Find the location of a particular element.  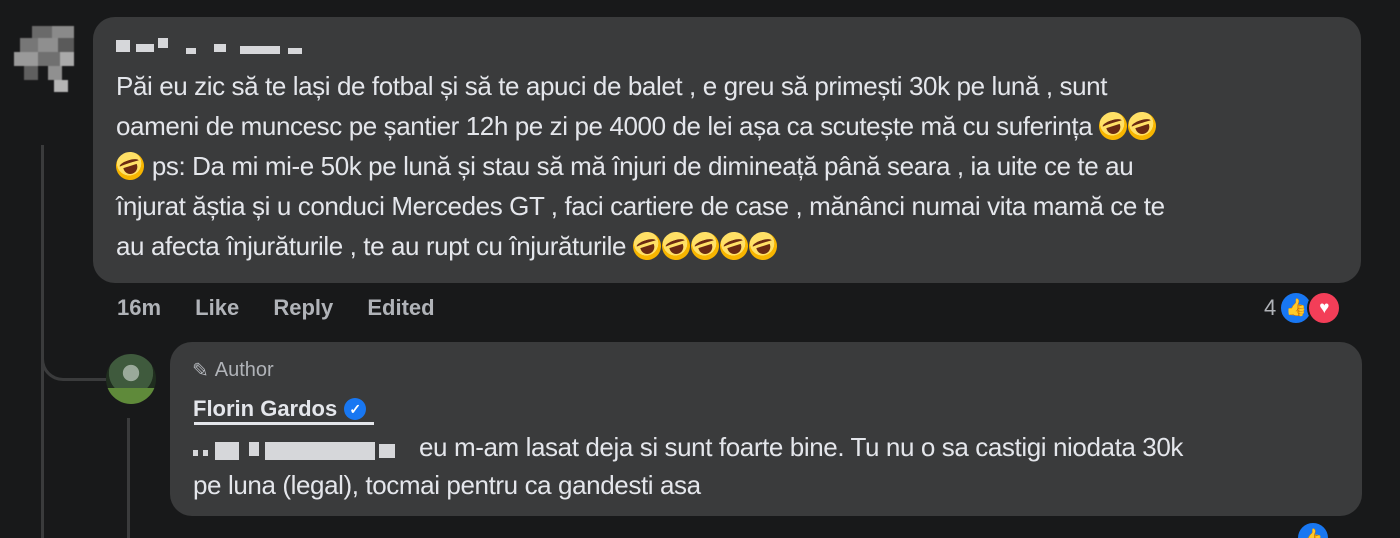

love-reaction-icon: ♥ is located at coordinates (1324, 308).